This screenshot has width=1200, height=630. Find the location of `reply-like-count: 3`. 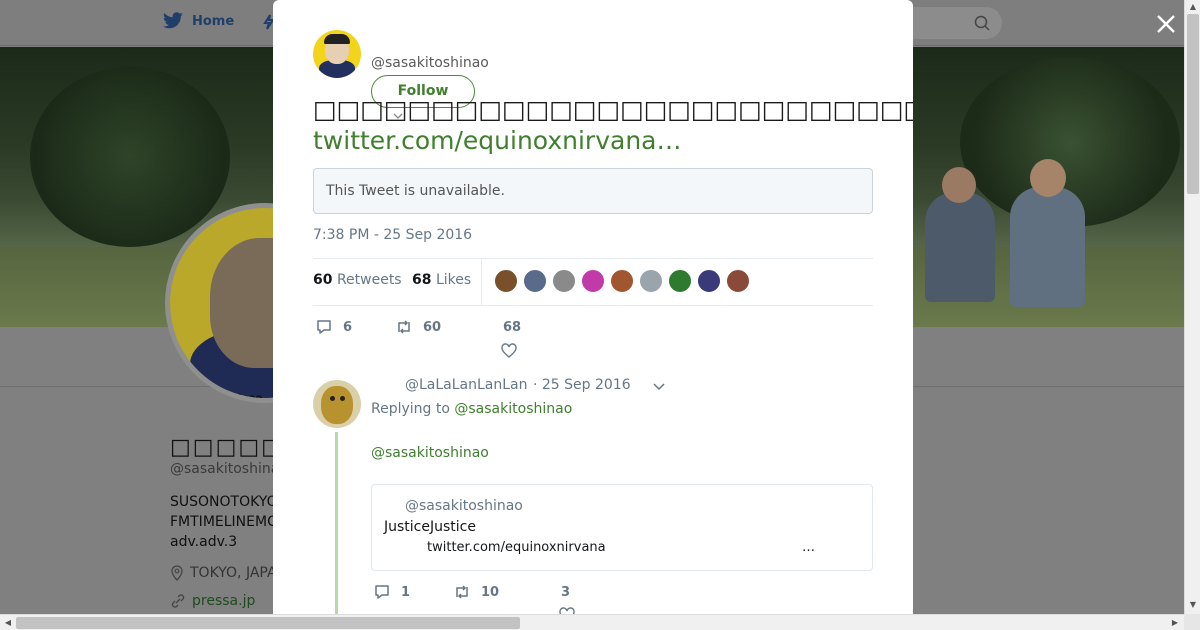

reply-like-count: 3 is located at coordinates (566, 592).